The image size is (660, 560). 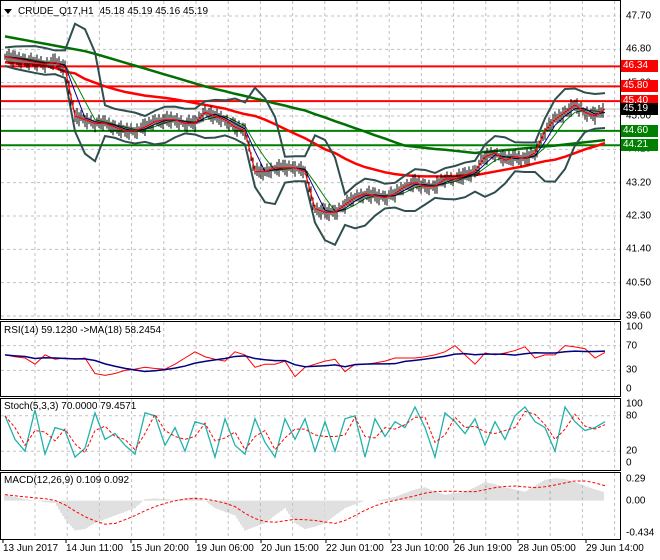 I want to click on time-axis-label: 13 Jun 2017, so click(x=31, y=548).